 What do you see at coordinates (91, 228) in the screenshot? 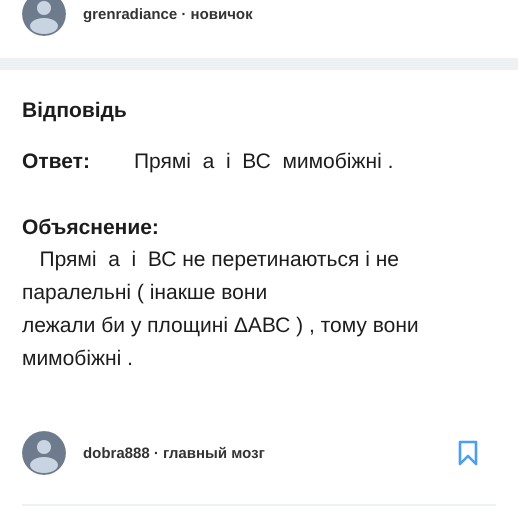
I see `explanation-label: Объяснение:` at bounding box center [91, 228].